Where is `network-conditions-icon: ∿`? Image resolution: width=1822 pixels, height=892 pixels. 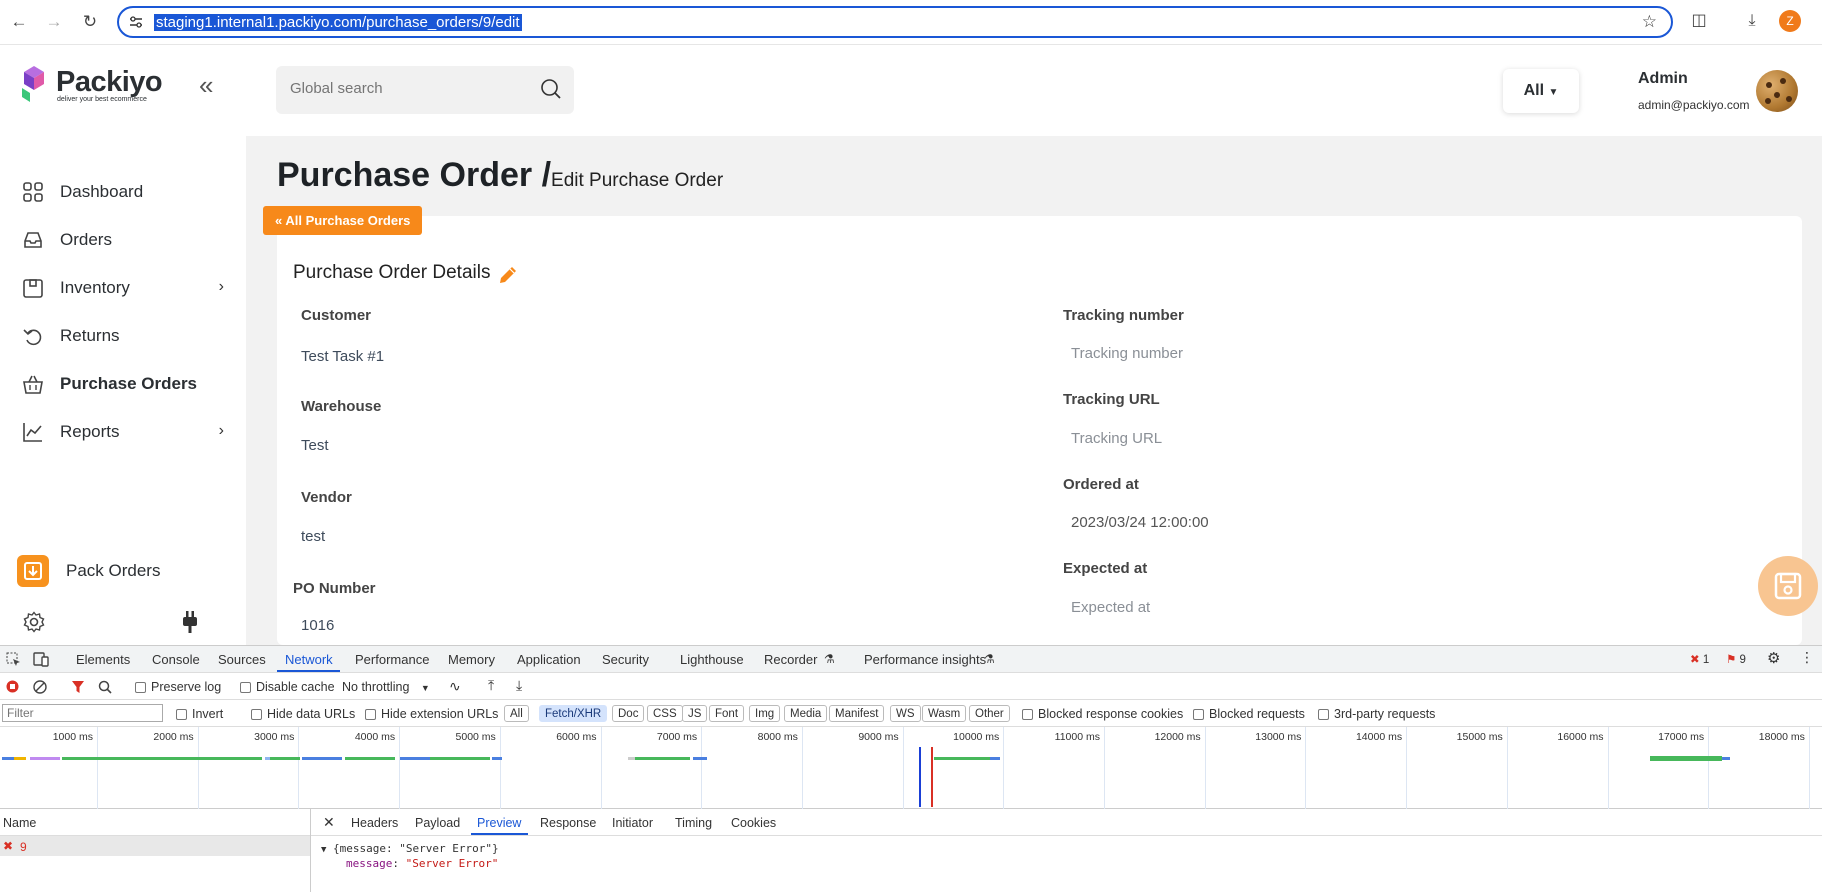
network-conditions-icon: ∿ is located at coordinates (455, 686).